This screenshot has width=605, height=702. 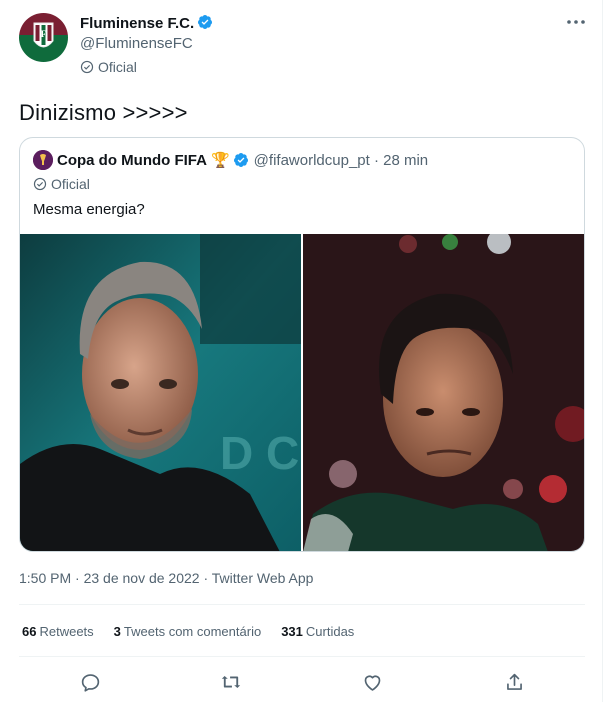 I want to click on reply-button, so click(x=90, y=682).